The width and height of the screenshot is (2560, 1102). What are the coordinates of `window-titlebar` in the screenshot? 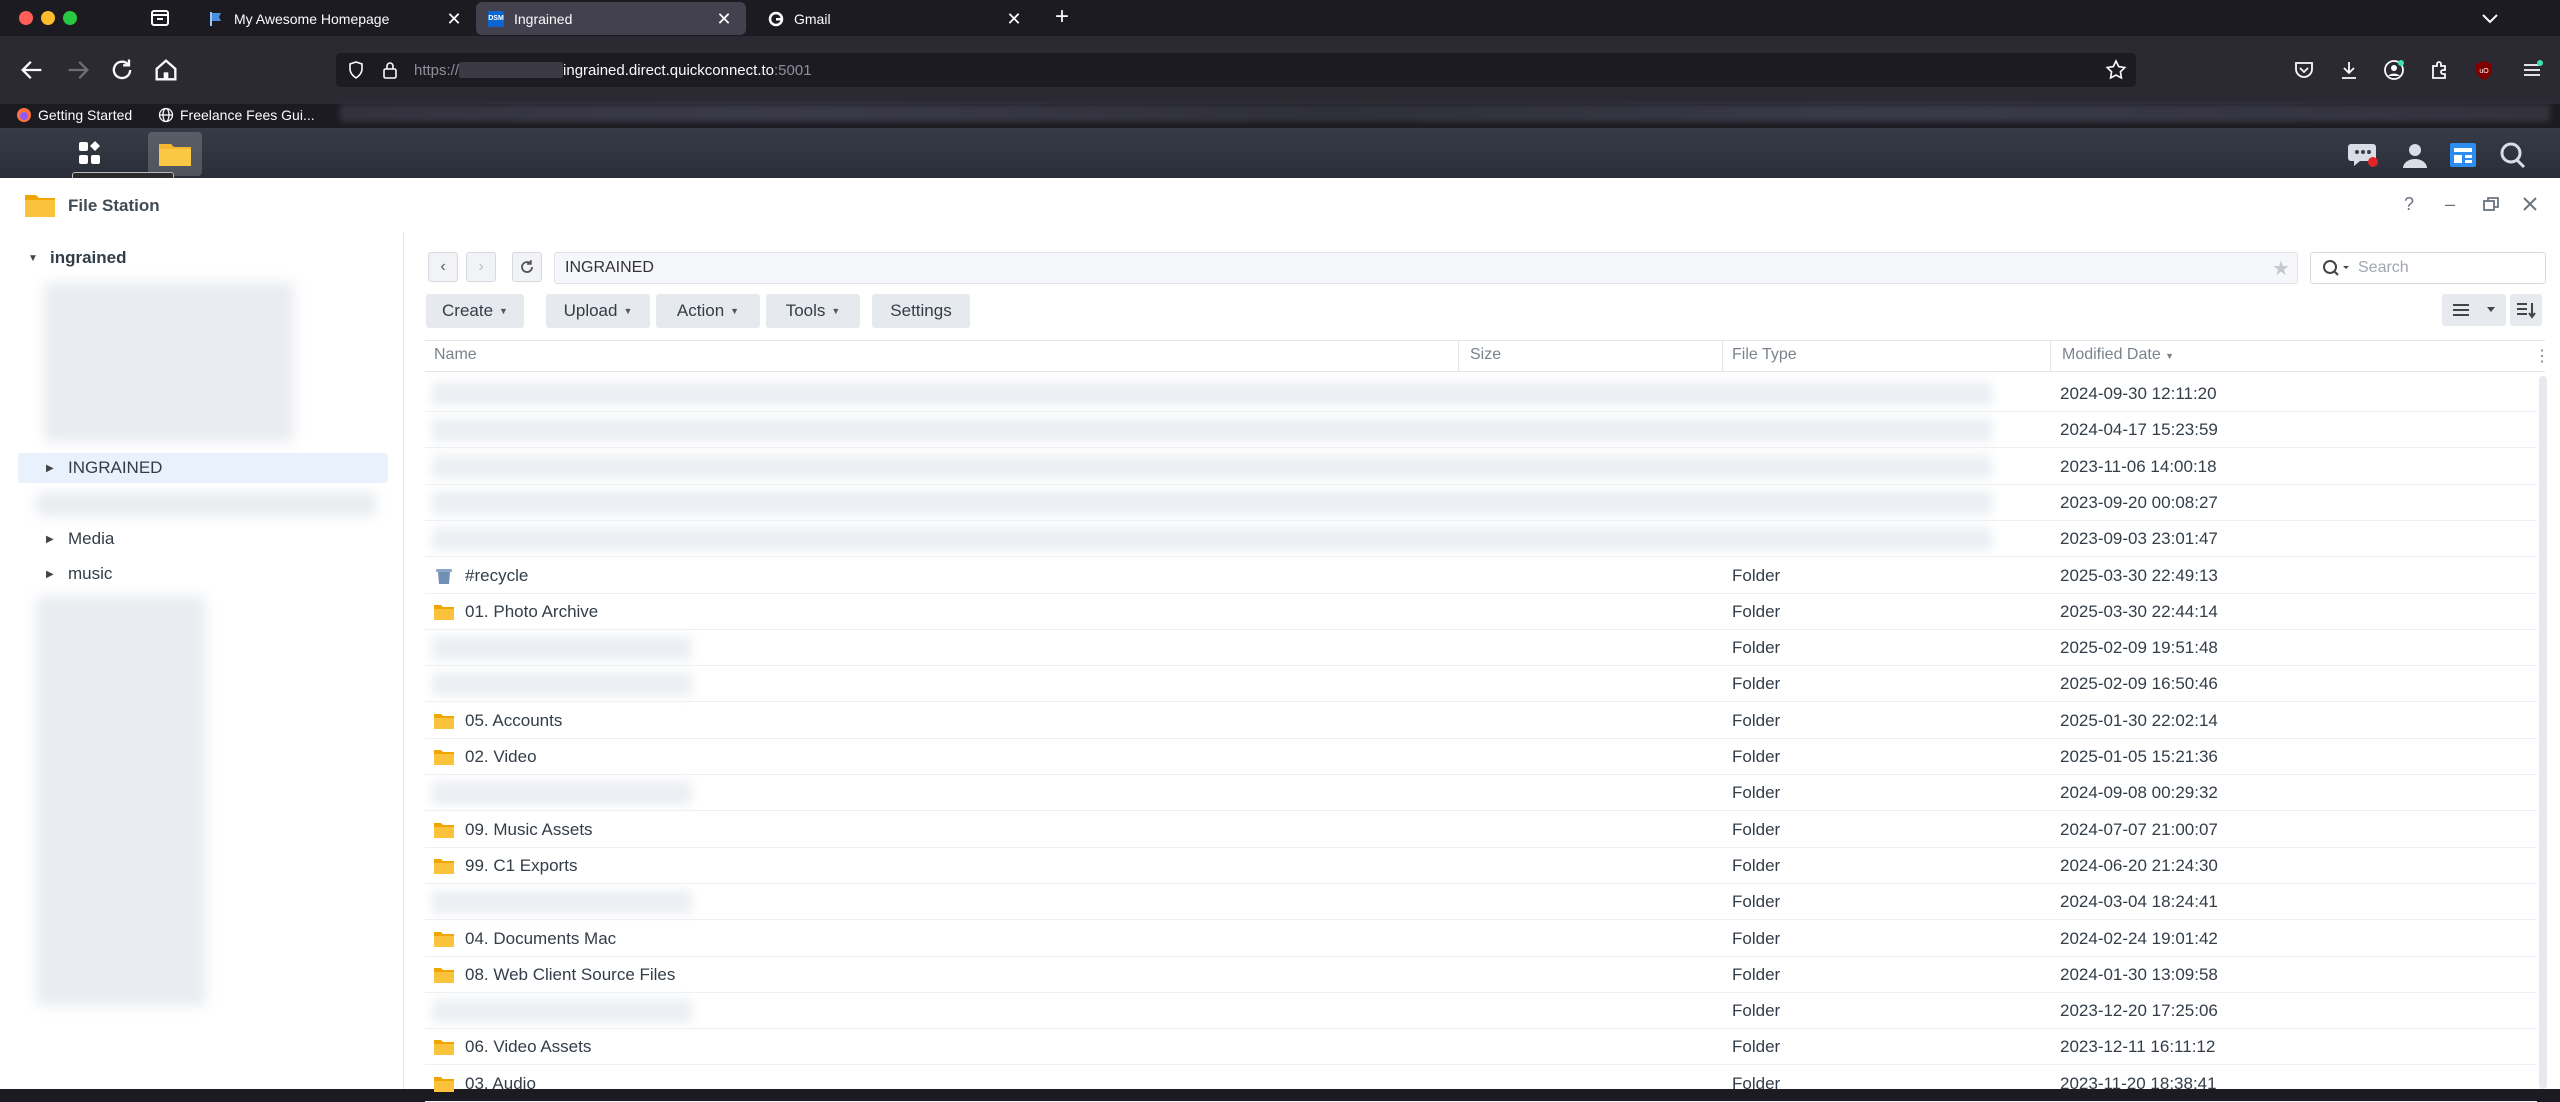 It's located at (1280, 205).